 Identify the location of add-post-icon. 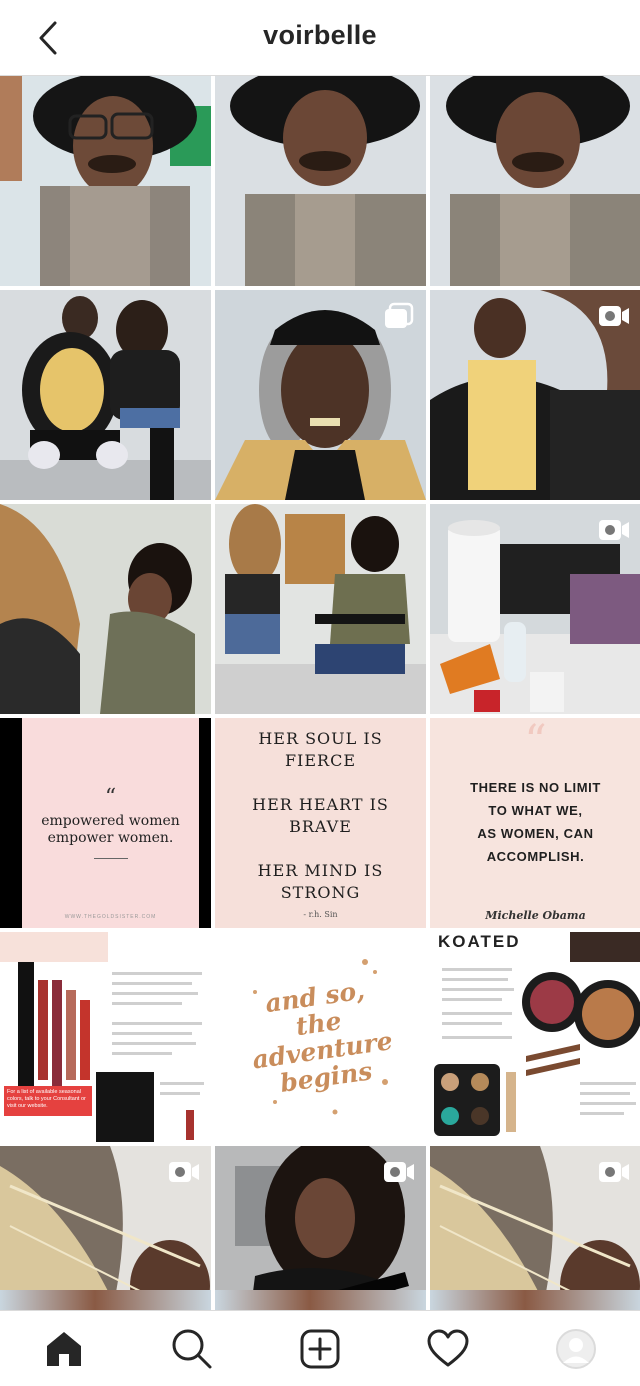
(320, 1349).